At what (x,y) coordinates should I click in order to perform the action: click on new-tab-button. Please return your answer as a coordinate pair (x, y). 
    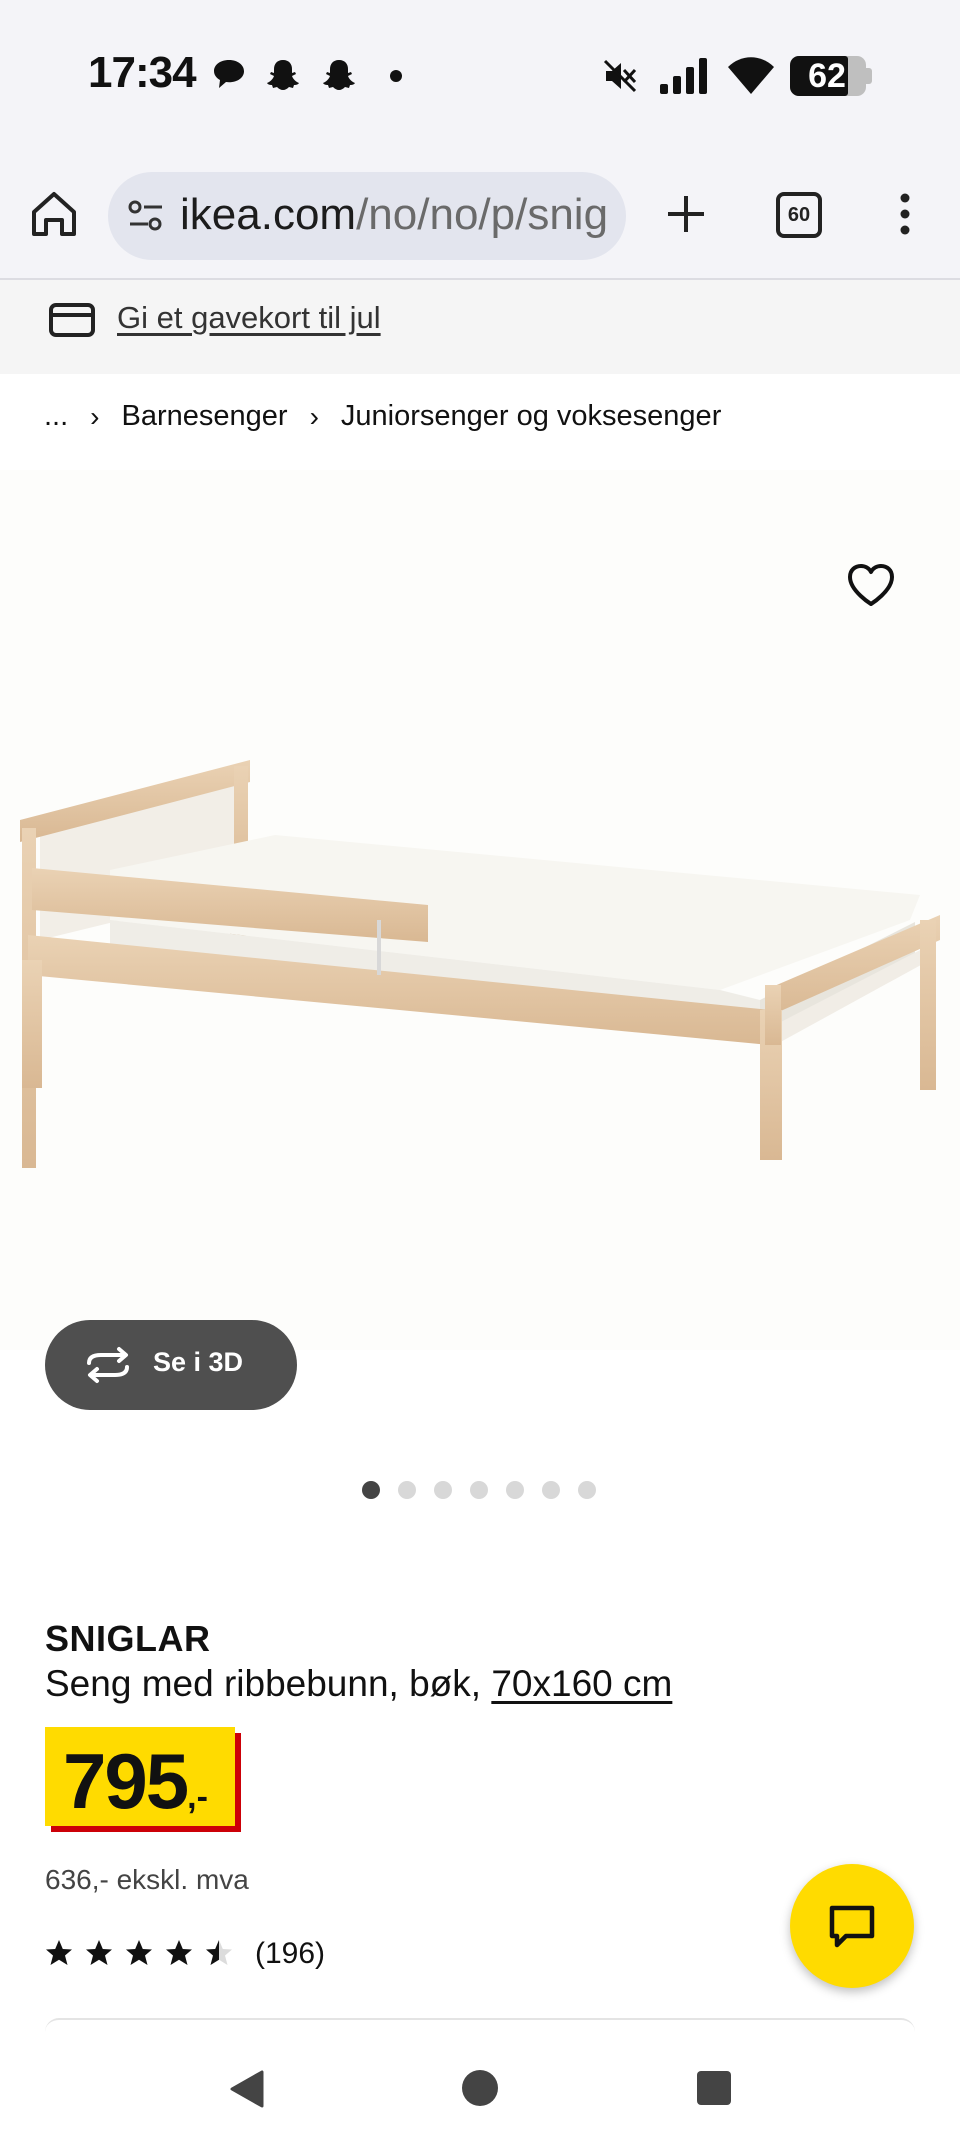
    Looking at the image, I should click on (686, 214).